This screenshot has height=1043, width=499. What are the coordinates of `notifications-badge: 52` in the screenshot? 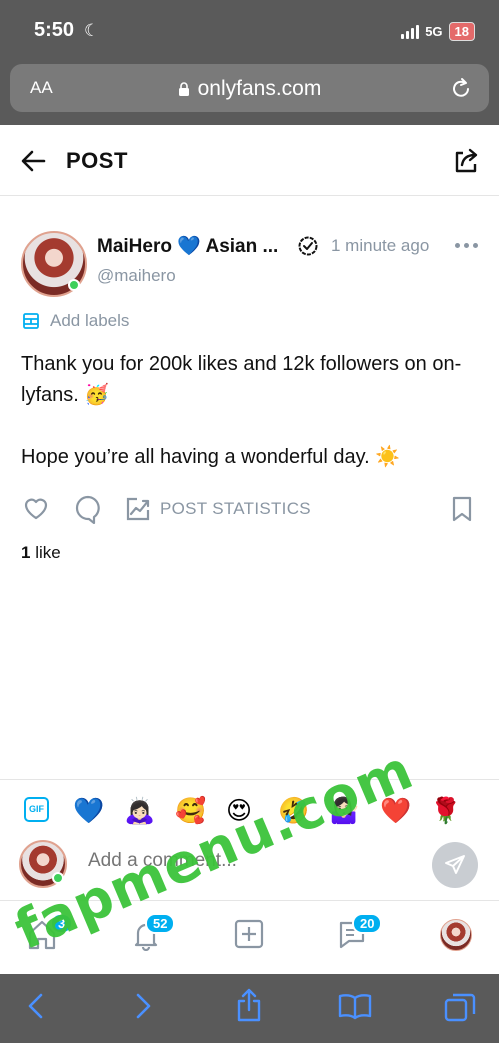 It's located at (160, 923).